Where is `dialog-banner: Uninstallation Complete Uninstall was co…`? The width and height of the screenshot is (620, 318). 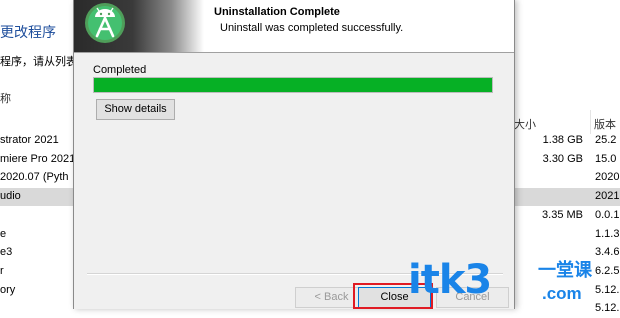 dialog-banner: Uninstallation Complete Uninstall was co… is located at coordinates (294, 26).